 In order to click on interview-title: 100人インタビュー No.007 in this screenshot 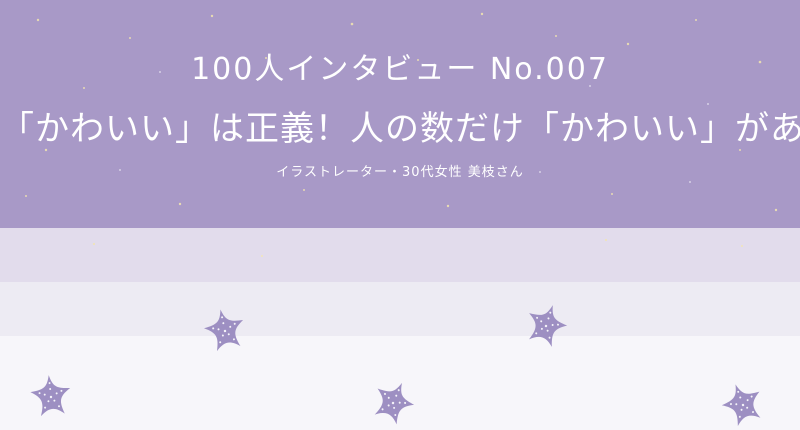, I will do `click(400, 69)`.